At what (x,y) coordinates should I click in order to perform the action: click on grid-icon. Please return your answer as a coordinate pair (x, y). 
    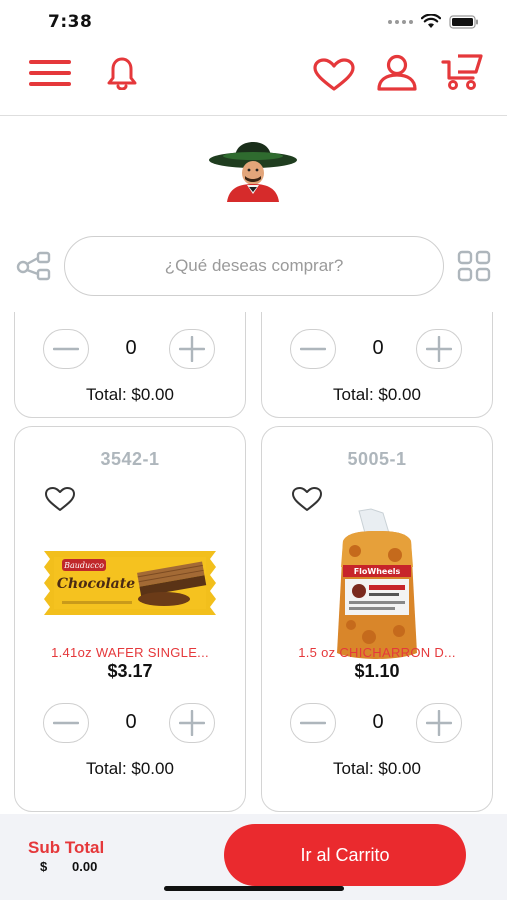
    Looking at the image, I should click on (474, 268).